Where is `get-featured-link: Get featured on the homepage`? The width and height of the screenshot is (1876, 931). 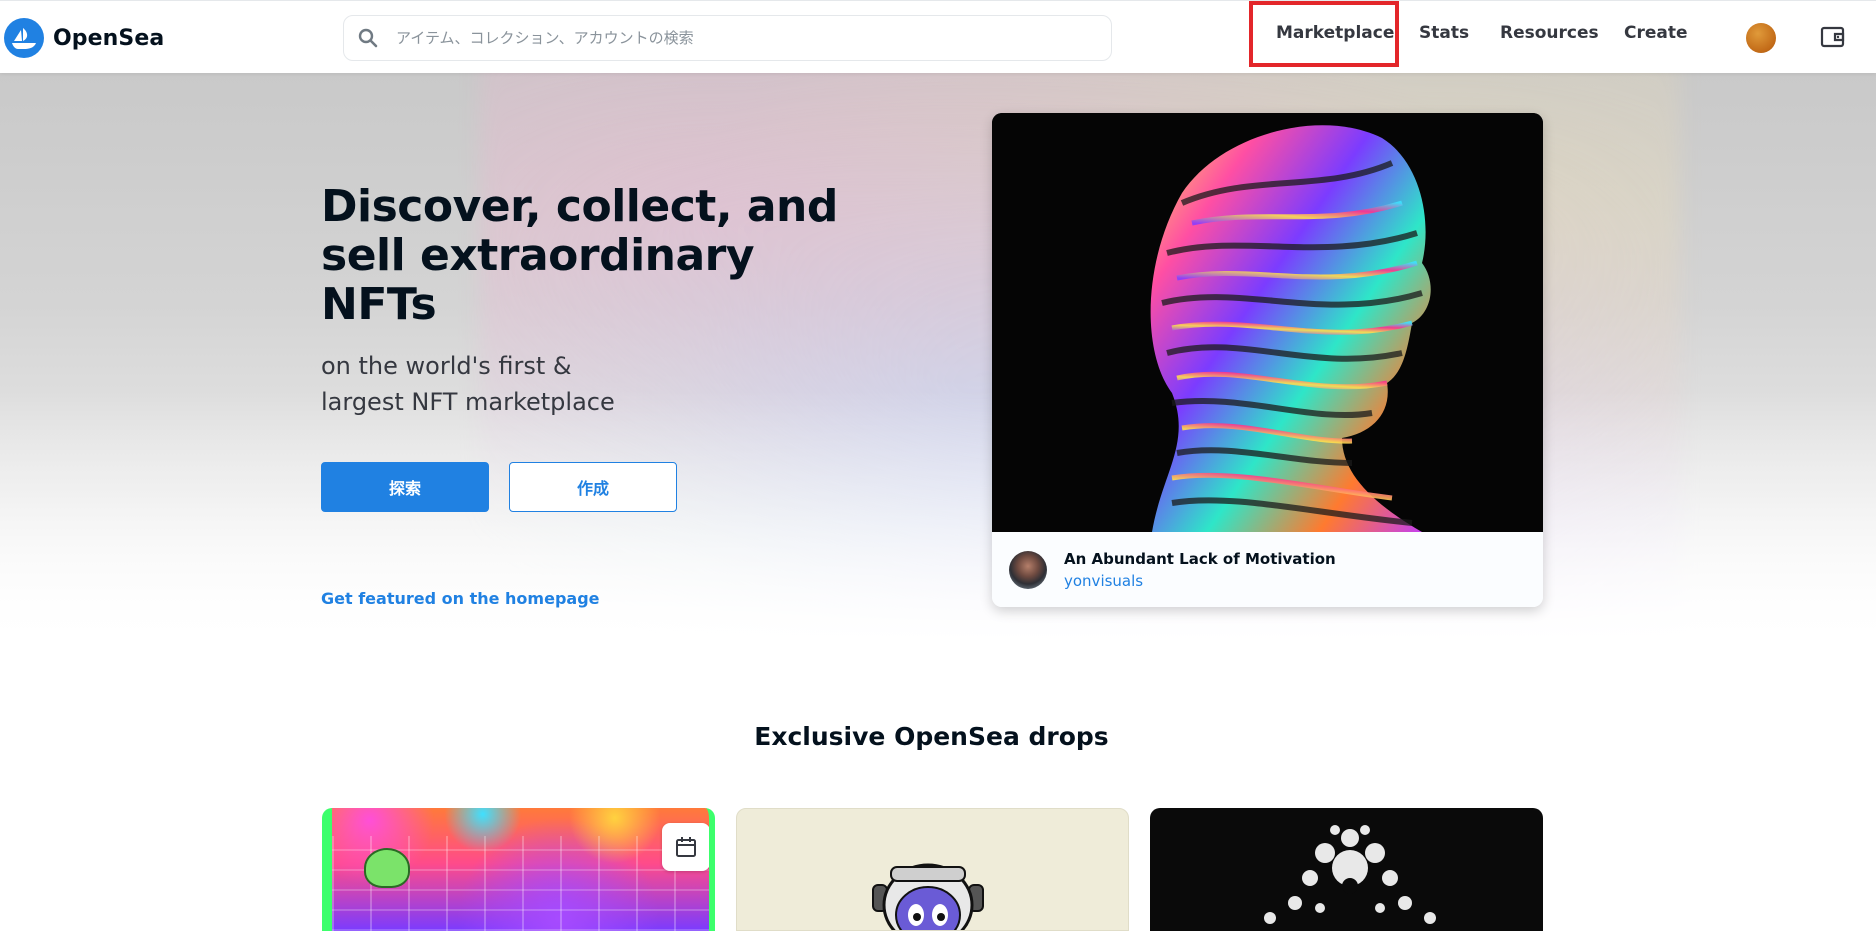
get-featured-link: Get featured on the homepage is located at coordinates (460, 598).